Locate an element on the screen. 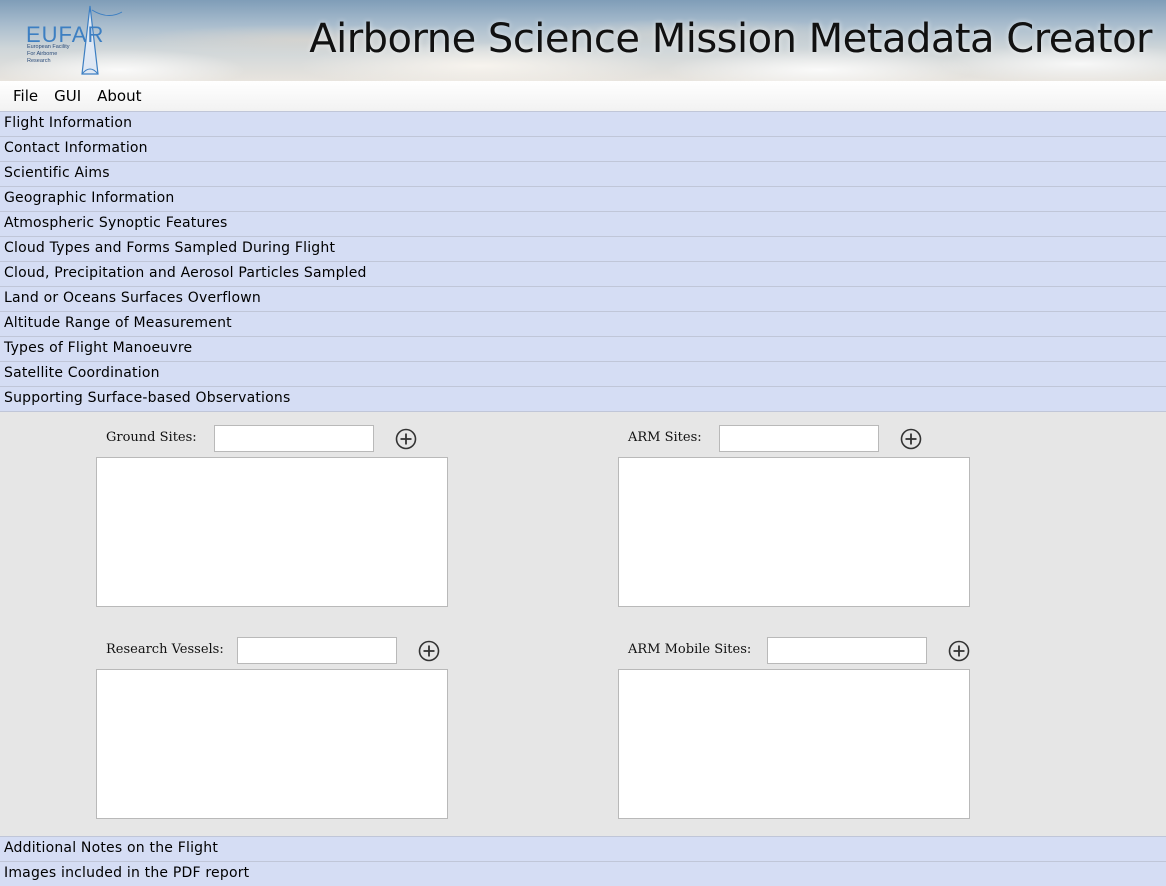 Image resolution: width=1166 pixels, height=886 pixels. research-vessels-label: Research Vessels: is located at coordinates (165, 649).